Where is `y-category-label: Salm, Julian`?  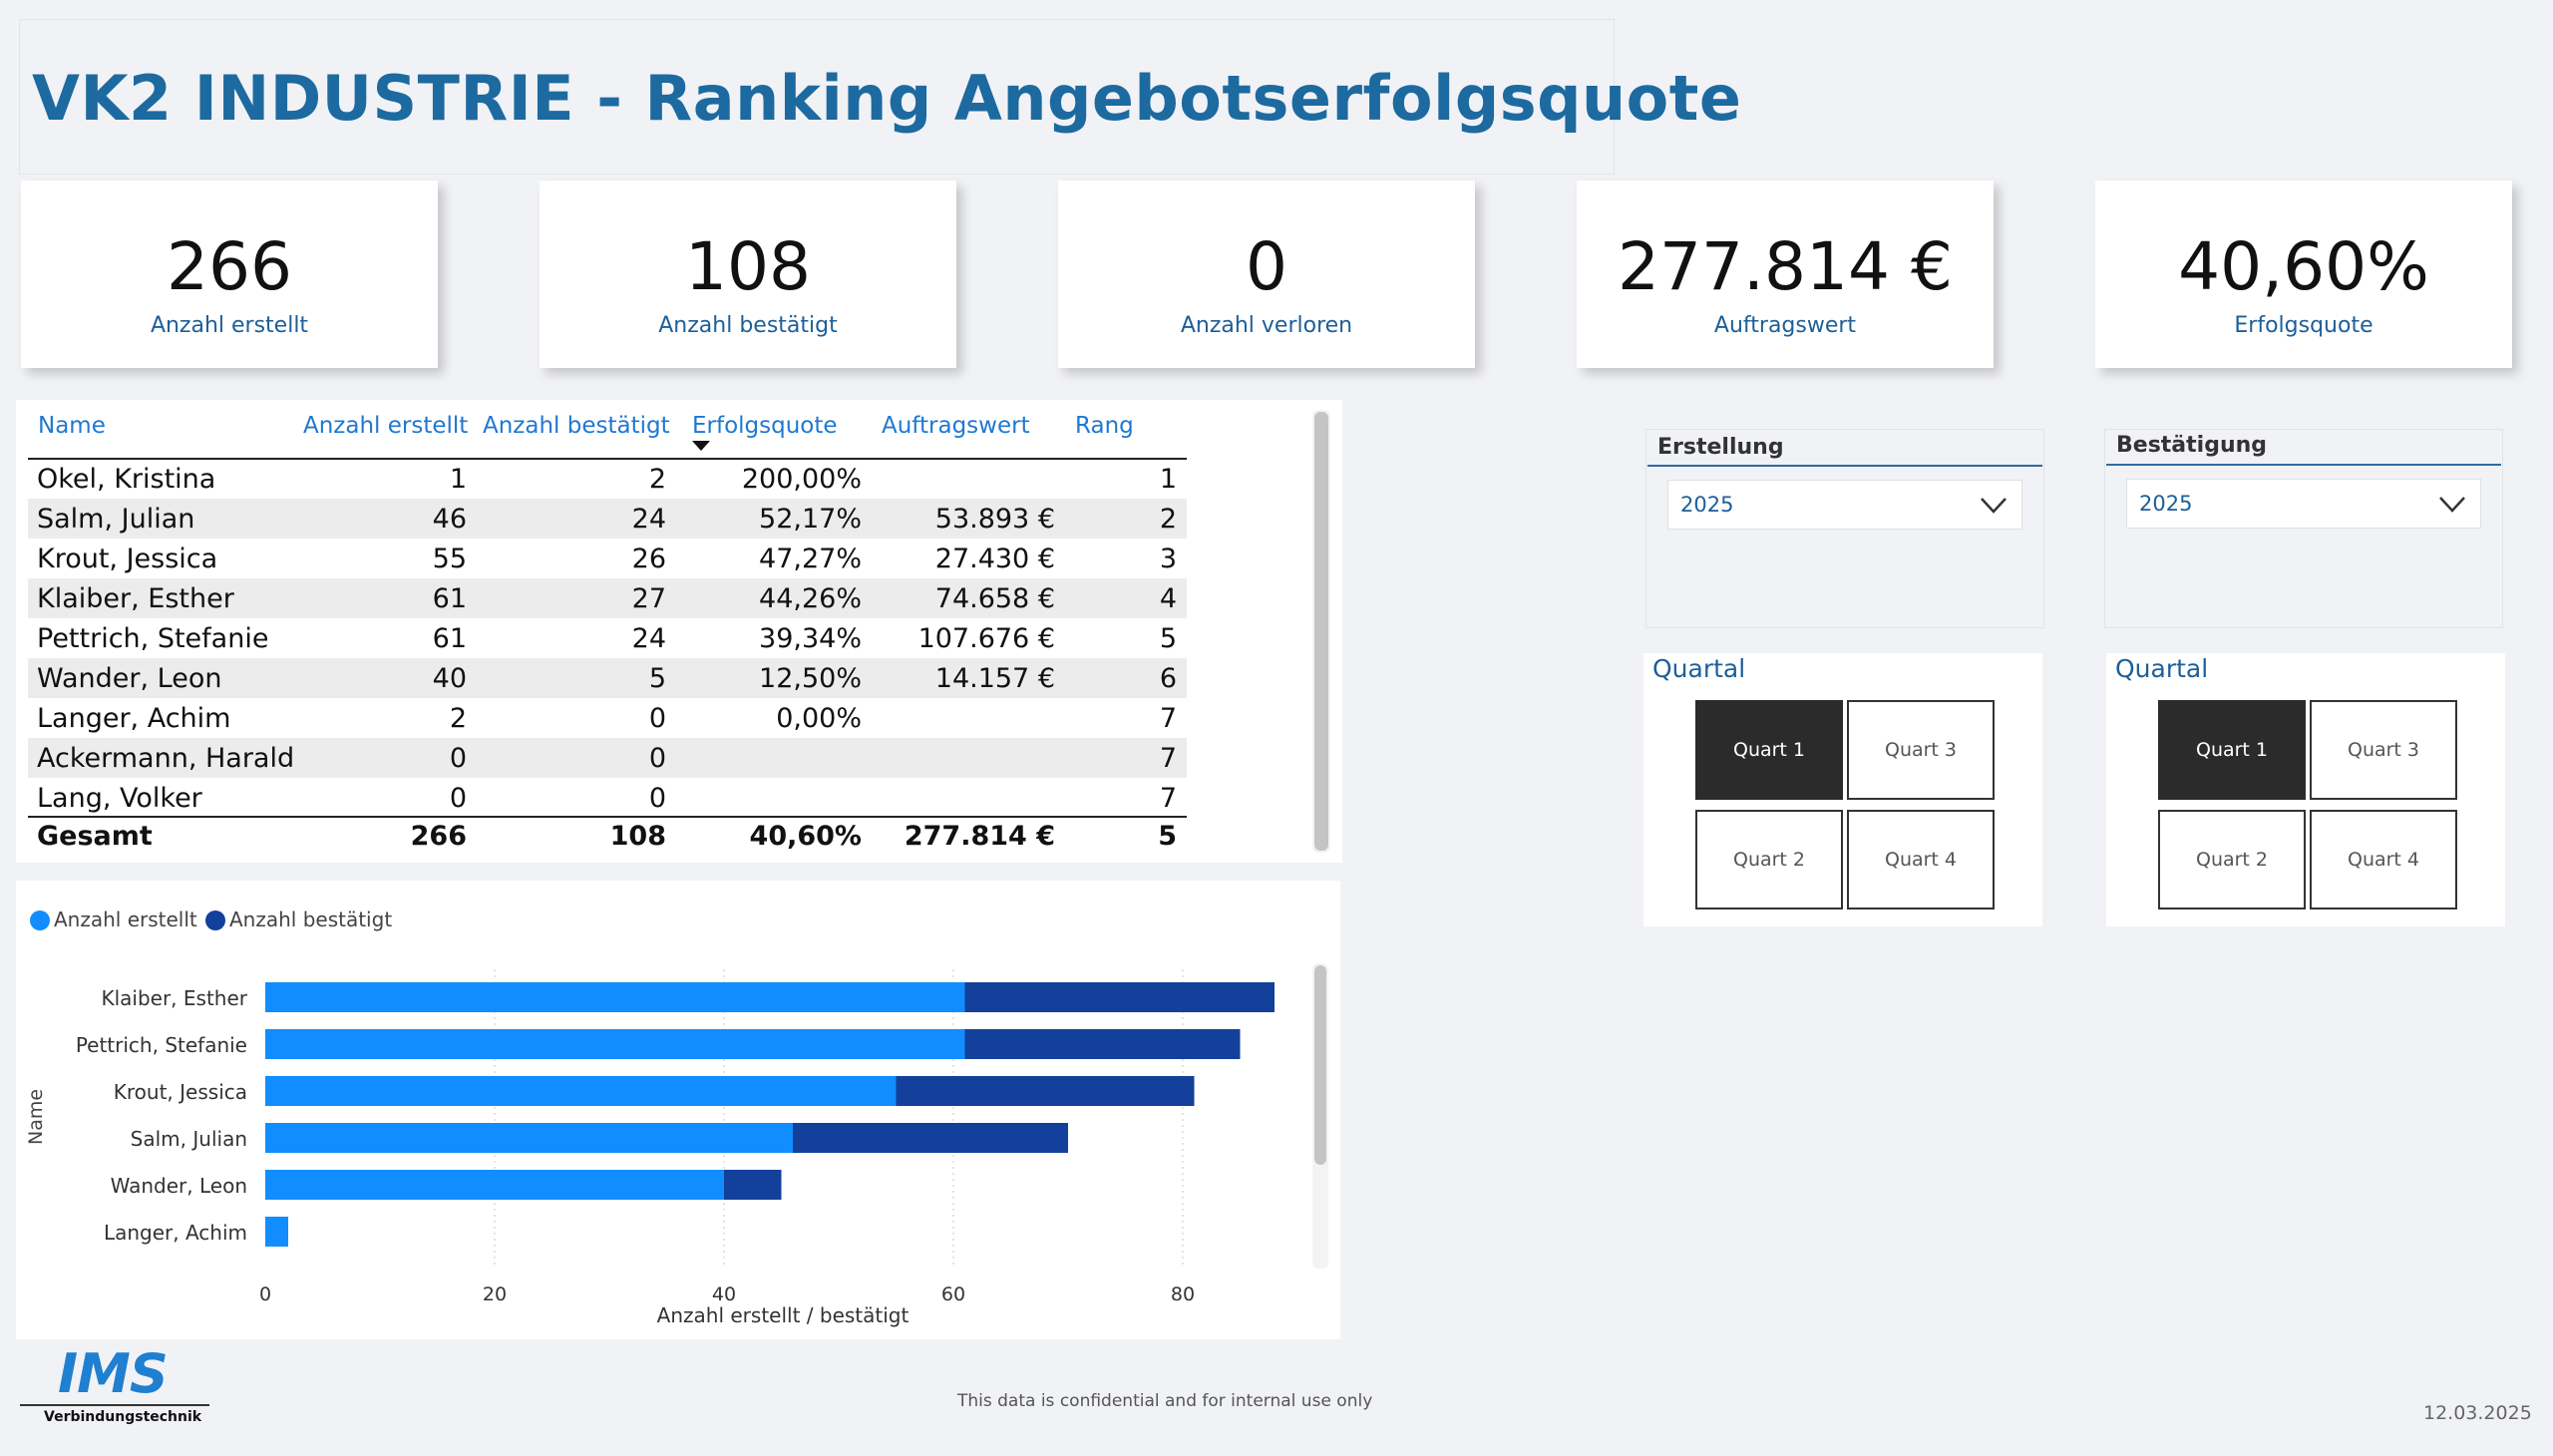
y-category-label: Salm, Julian is located at coordinates (189, 1139).